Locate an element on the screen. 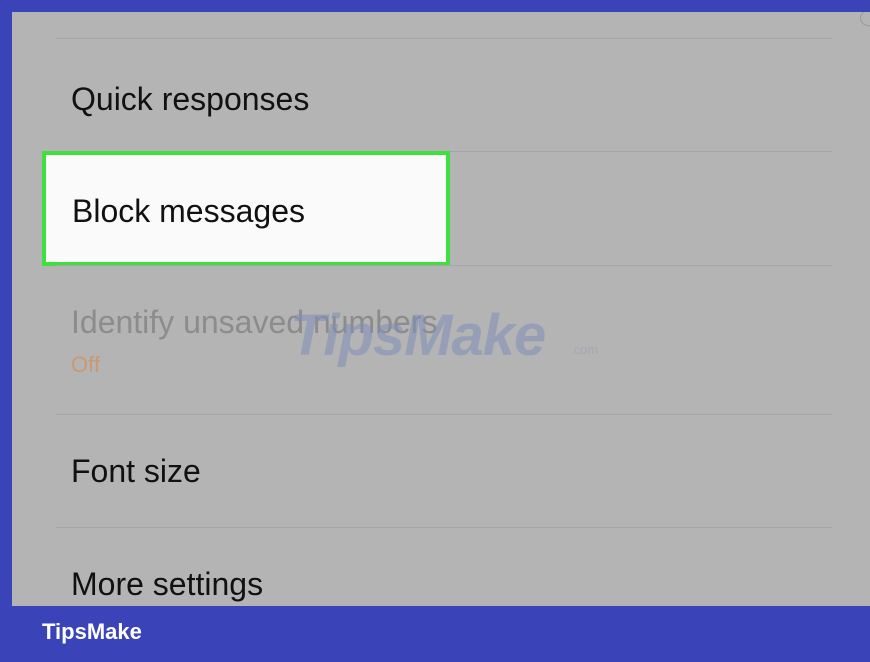  settings-item-label: More settings is located at coordinates (167, 584).